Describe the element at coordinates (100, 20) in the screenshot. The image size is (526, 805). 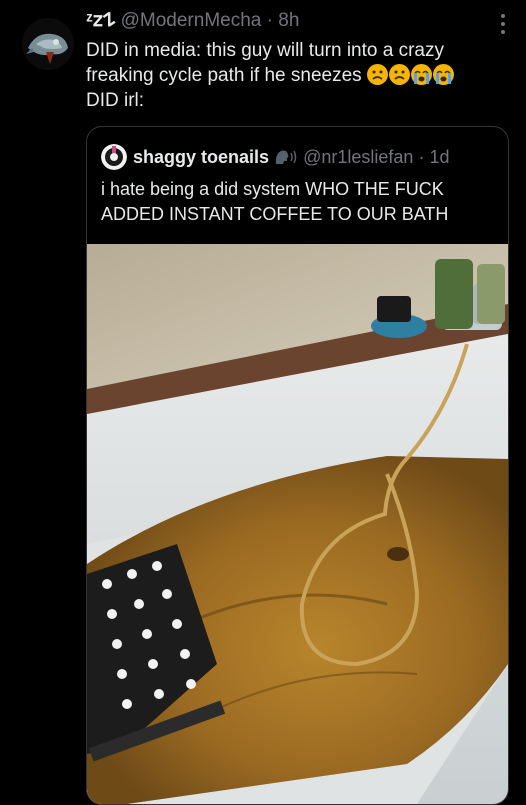
I see `author-display-name: ᶻ𝗓𐰁` at that location.